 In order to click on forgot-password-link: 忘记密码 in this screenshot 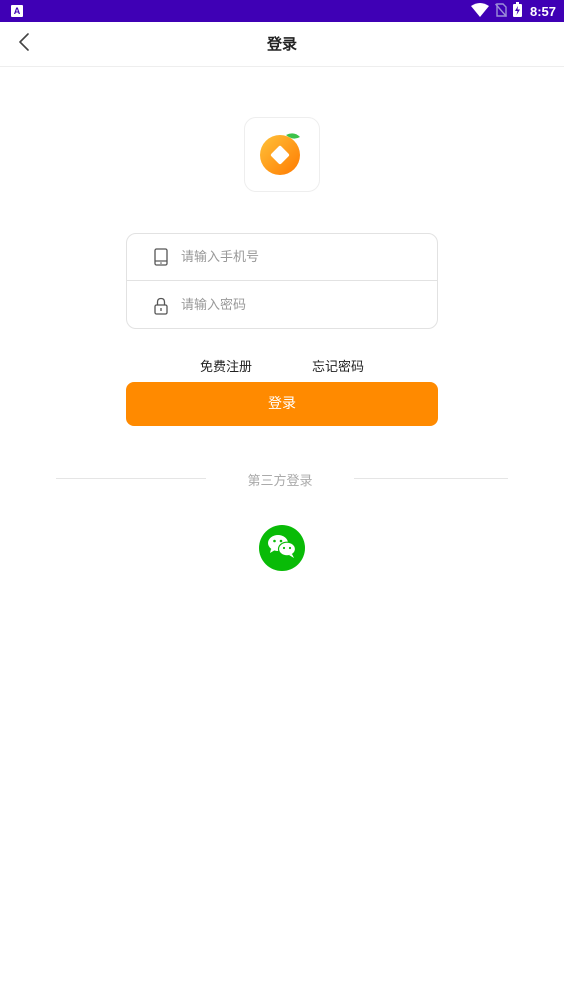, I will do `click(338, 365)`.